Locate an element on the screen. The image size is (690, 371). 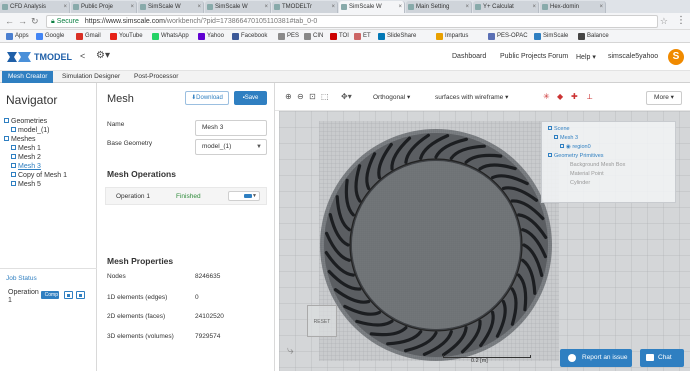
scene-tree-item: Mesh 3 is located at coordinates (611, 138).